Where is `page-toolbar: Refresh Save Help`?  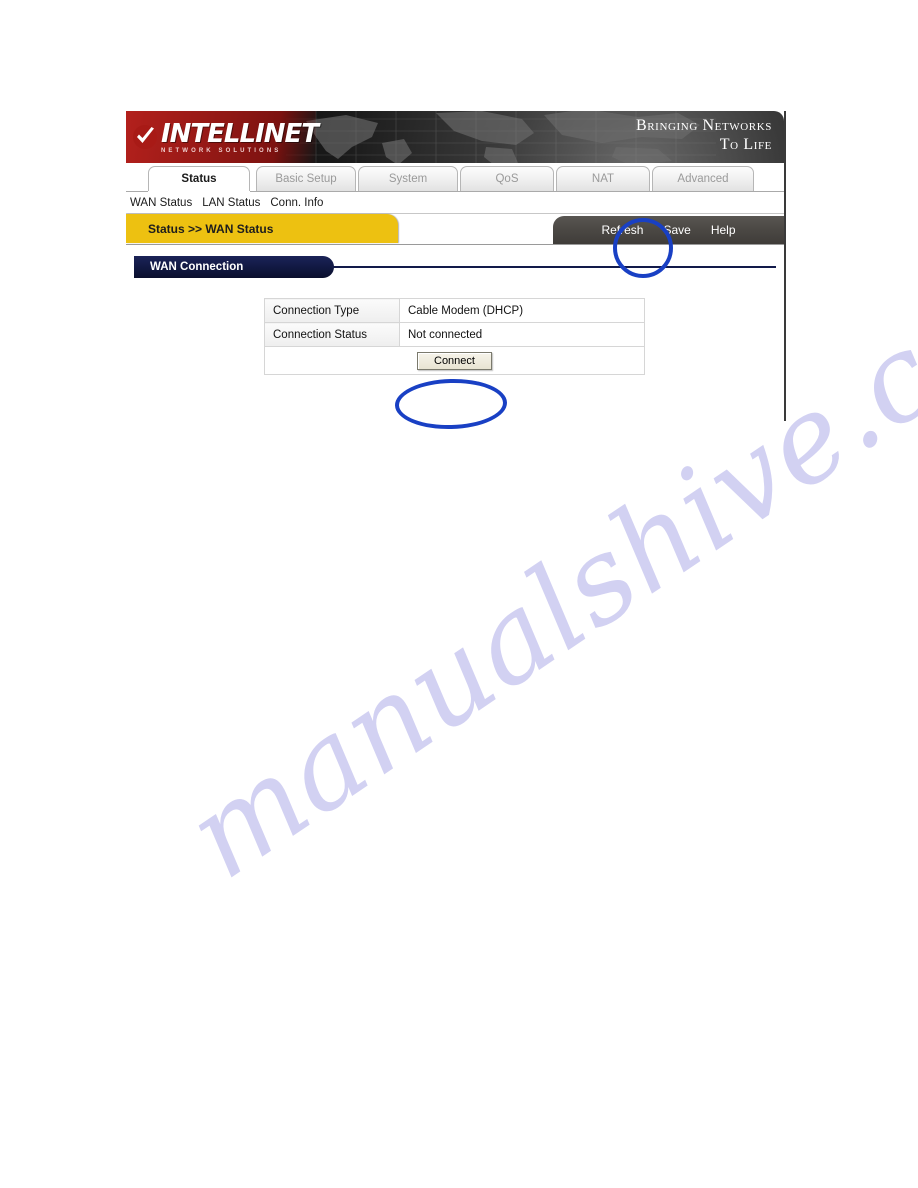
page-toolbar: Refresh Save Help is located at coordinates (668, 230).